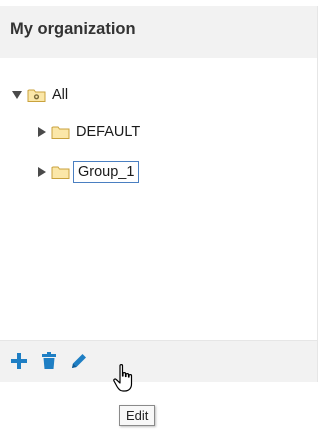  I want to click on tree-node-label-selected: Group_1, so click(106, 172).